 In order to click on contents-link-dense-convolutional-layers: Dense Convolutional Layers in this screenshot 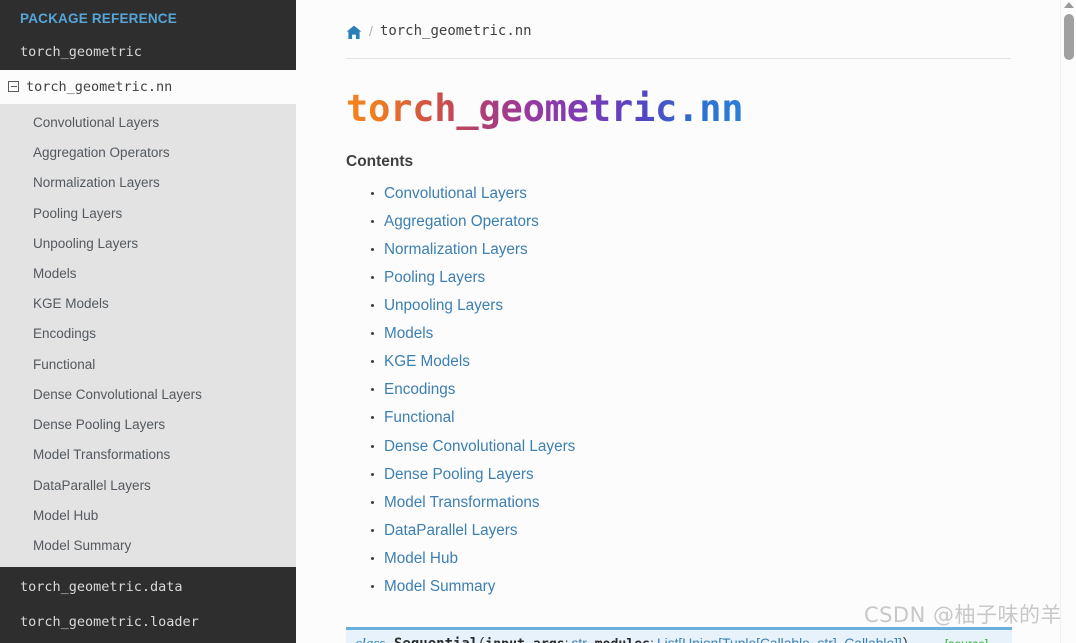, I will do `click(479, 446)`.